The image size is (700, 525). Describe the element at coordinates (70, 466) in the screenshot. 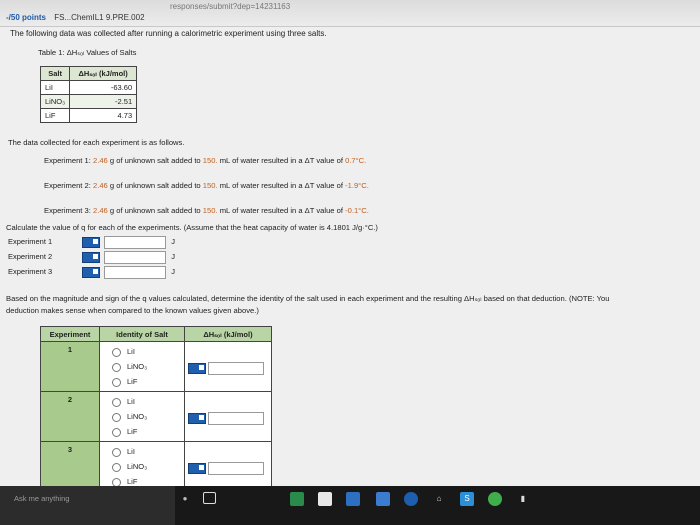

I see `experiment-number: 3` at that location.